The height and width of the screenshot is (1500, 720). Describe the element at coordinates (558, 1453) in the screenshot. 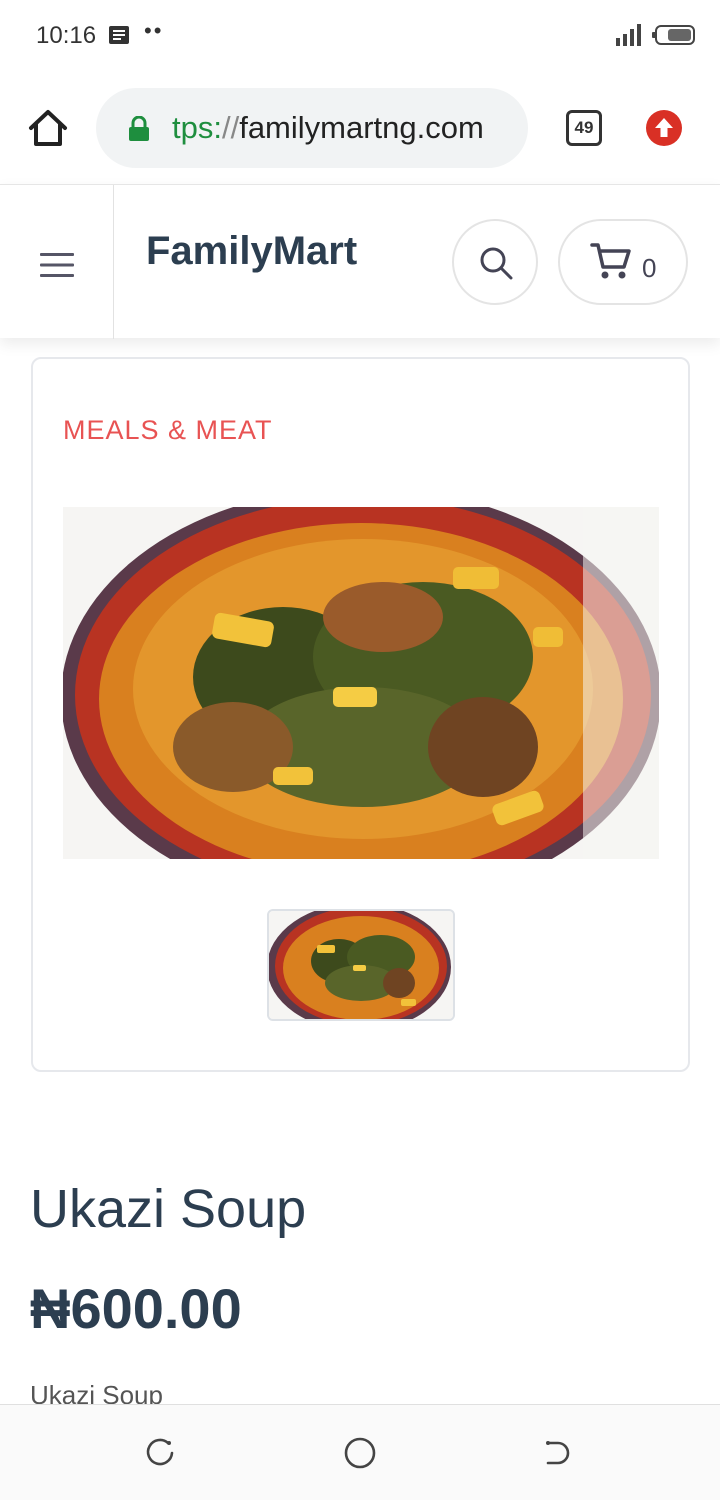

I see `back-icon` at that location.